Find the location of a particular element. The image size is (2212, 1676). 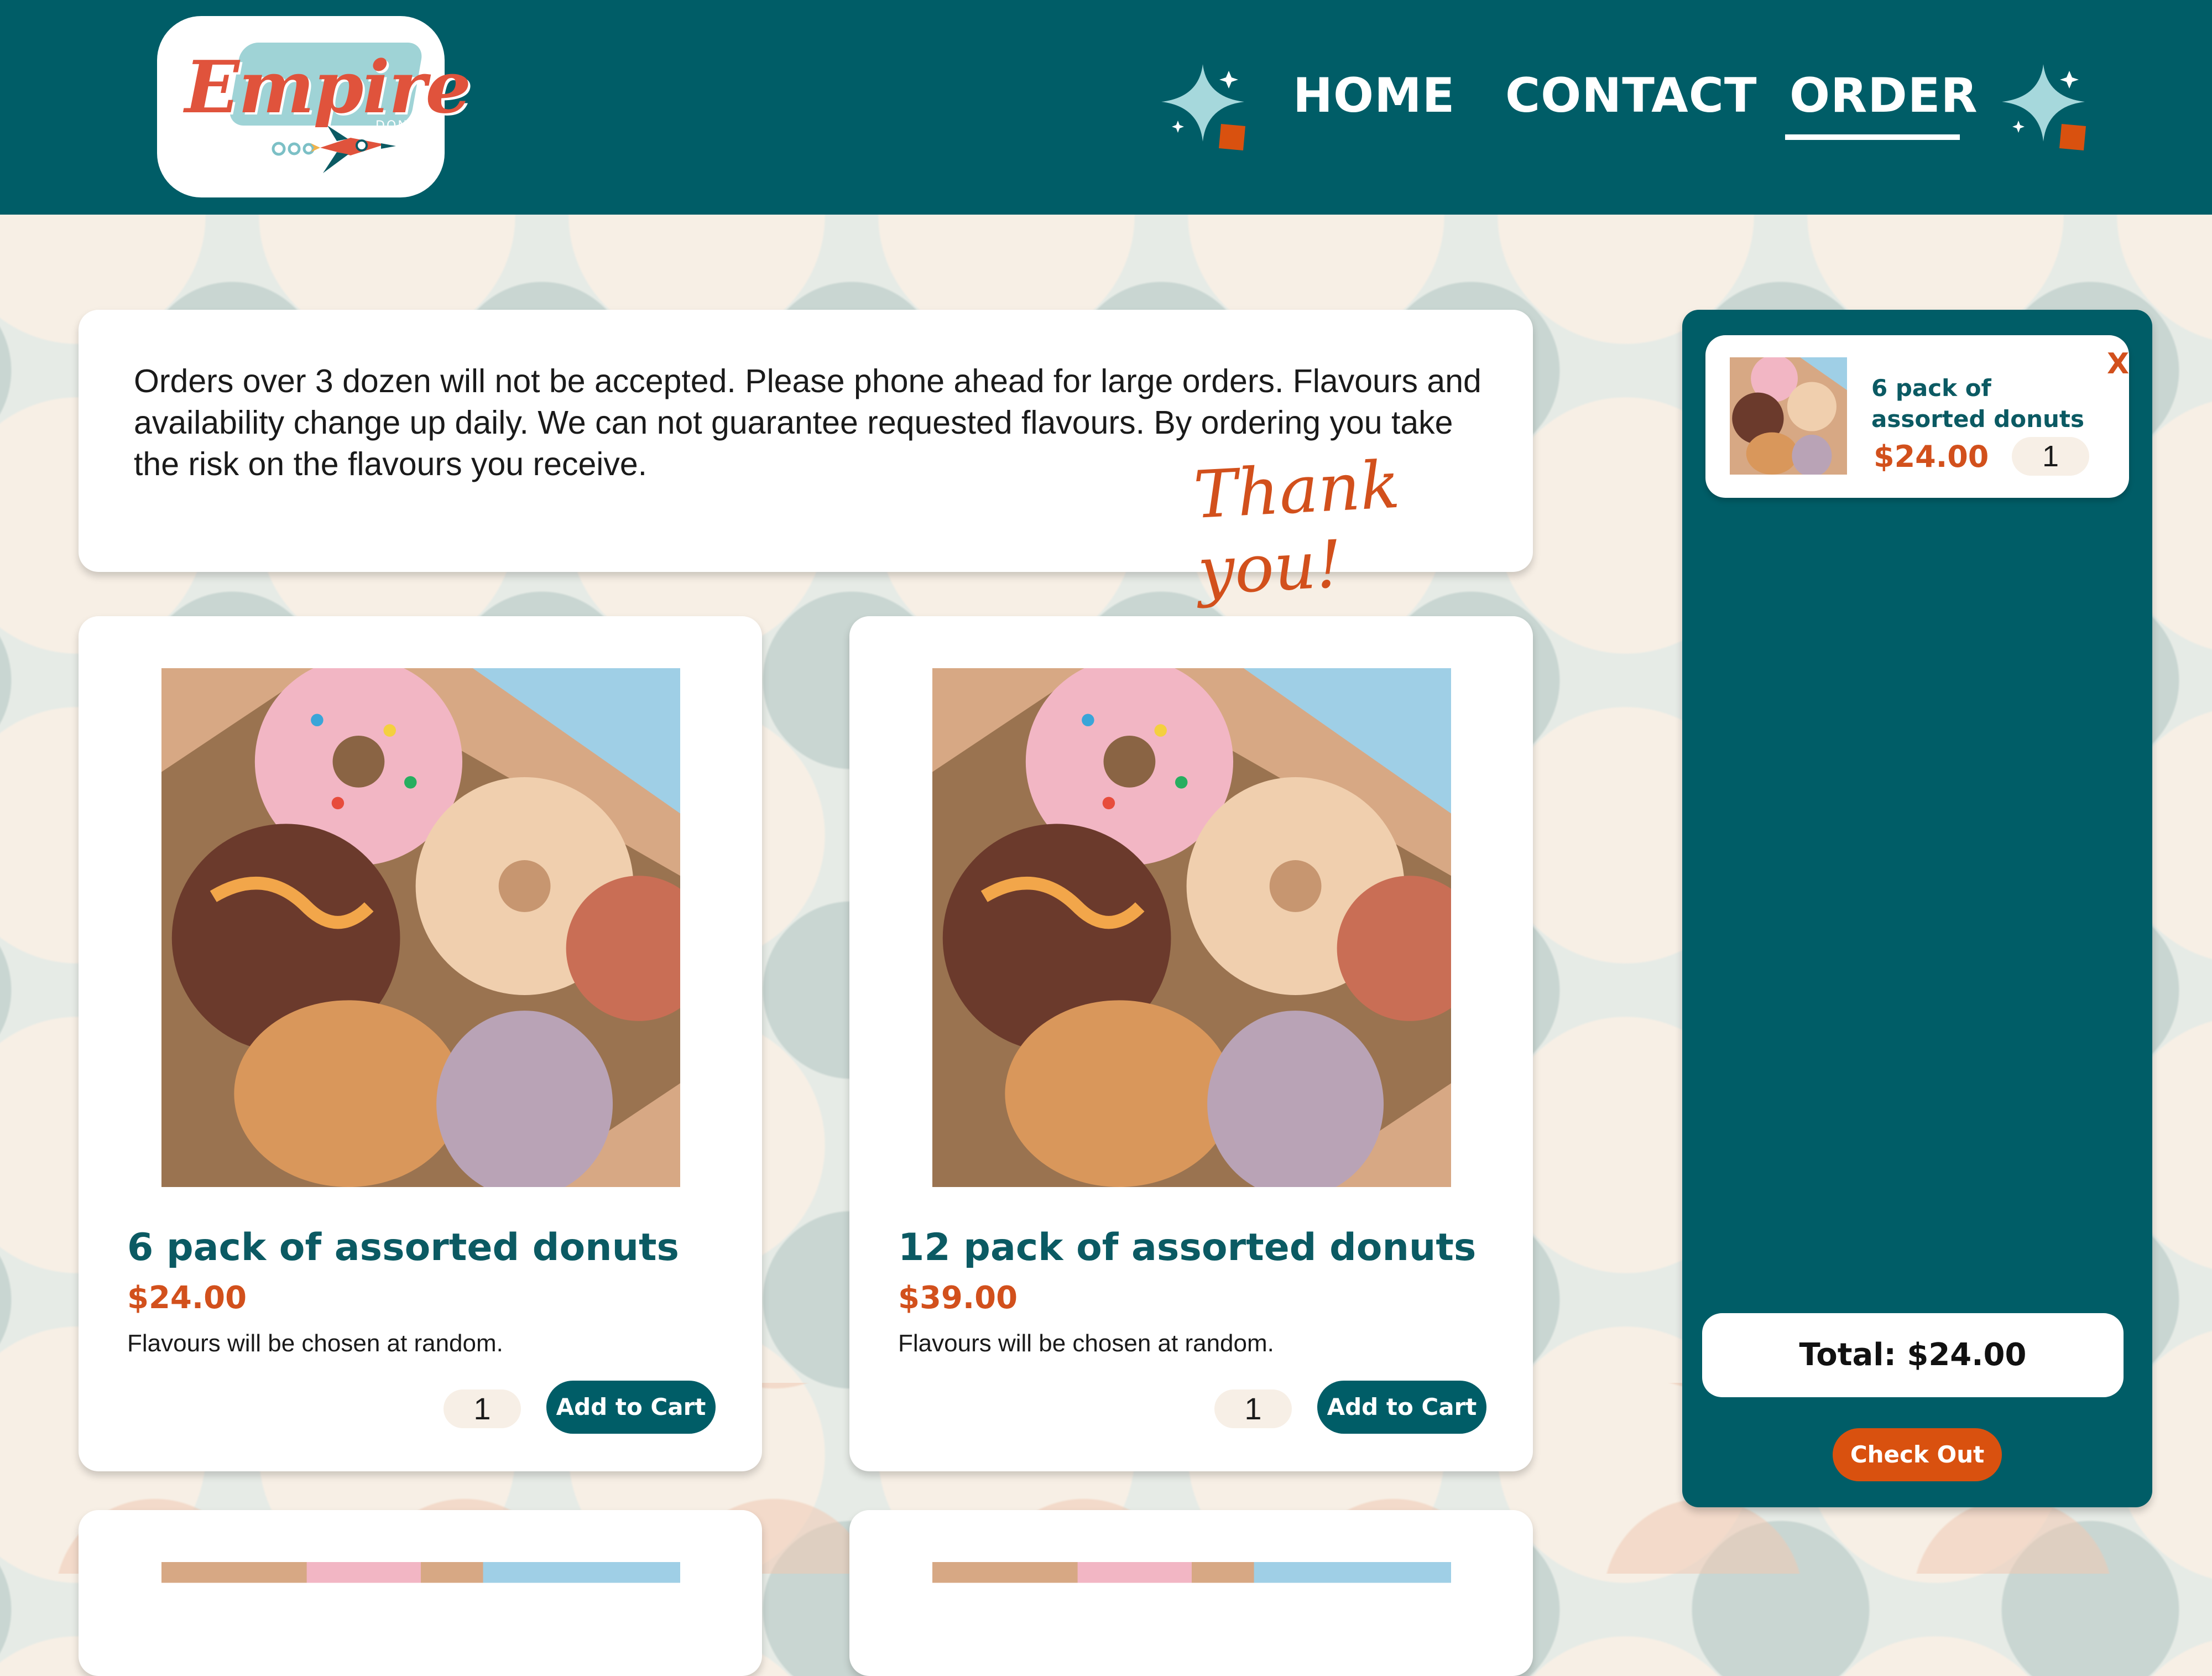

product-title: 12 pack of assorted donuts is located at coordinates (1188, 1247).